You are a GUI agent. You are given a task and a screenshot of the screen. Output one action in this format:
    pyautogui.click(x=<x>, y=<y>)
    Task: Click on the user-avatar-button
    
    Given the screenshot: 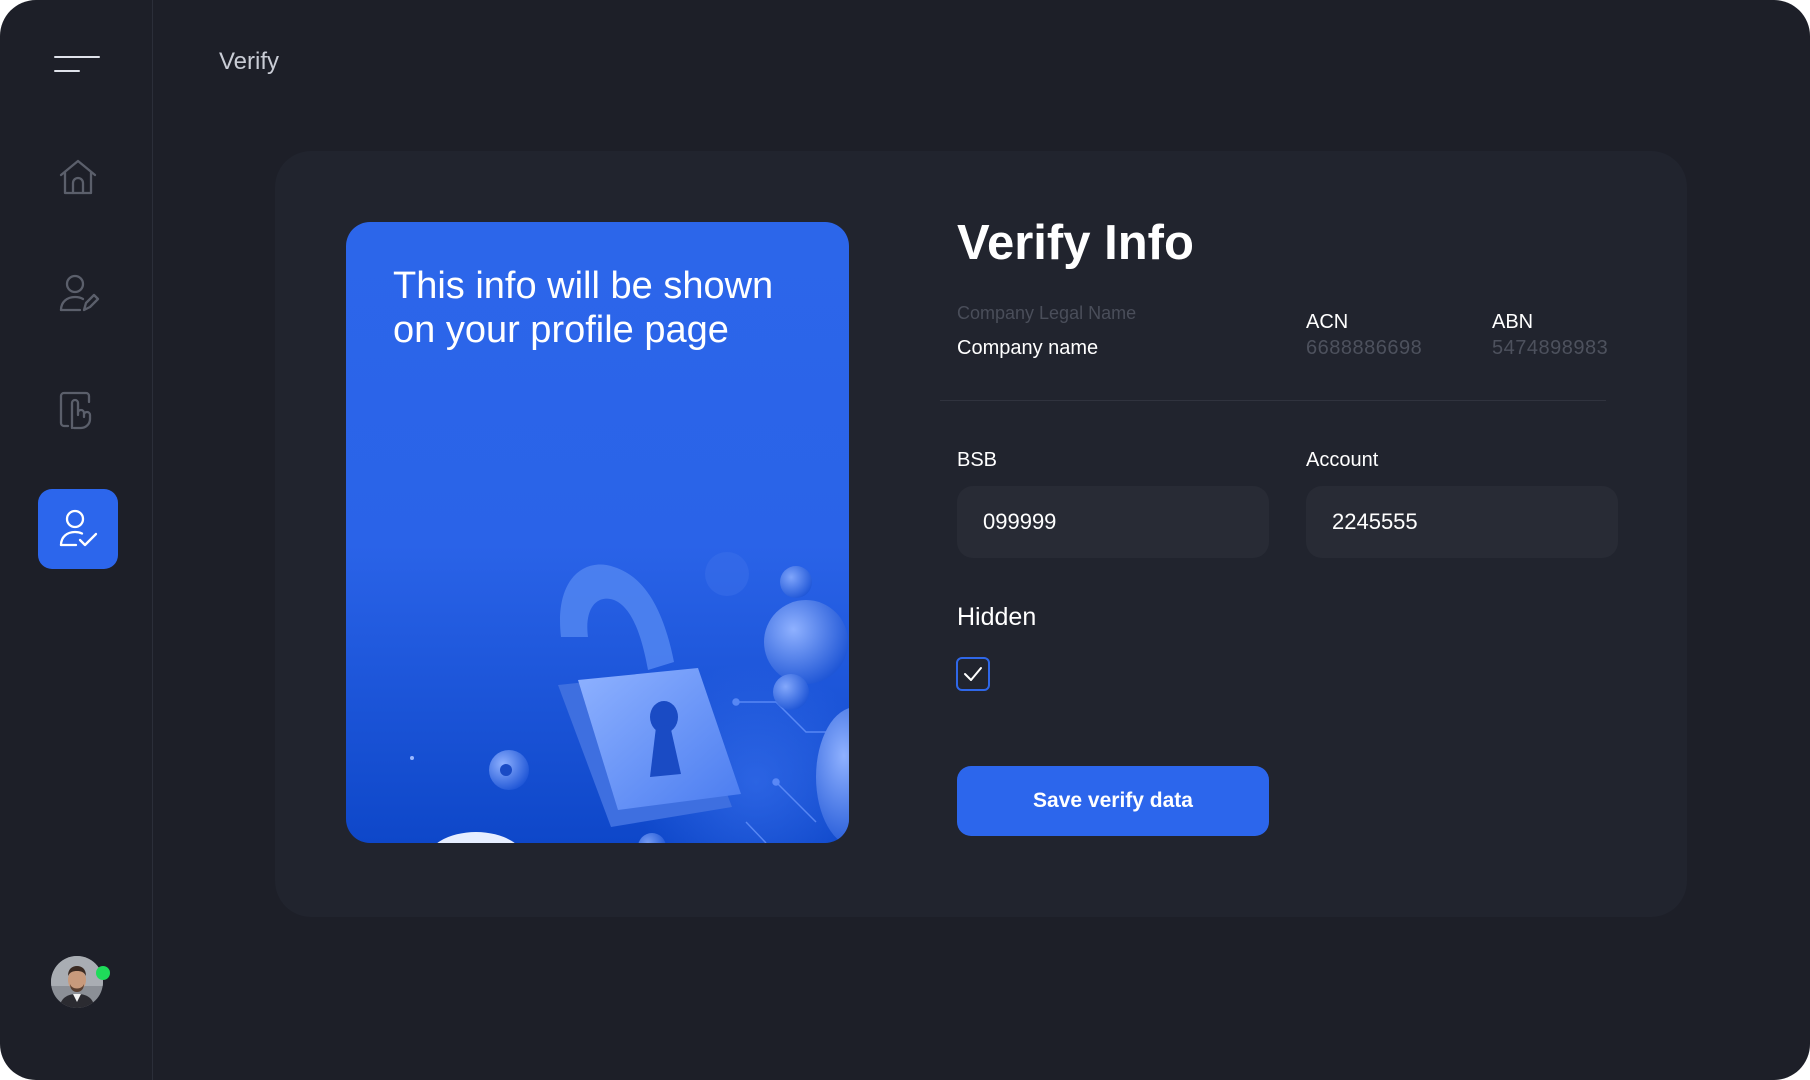 What is the action you would take?
    pyautogui.click(x=80, y=983)
    